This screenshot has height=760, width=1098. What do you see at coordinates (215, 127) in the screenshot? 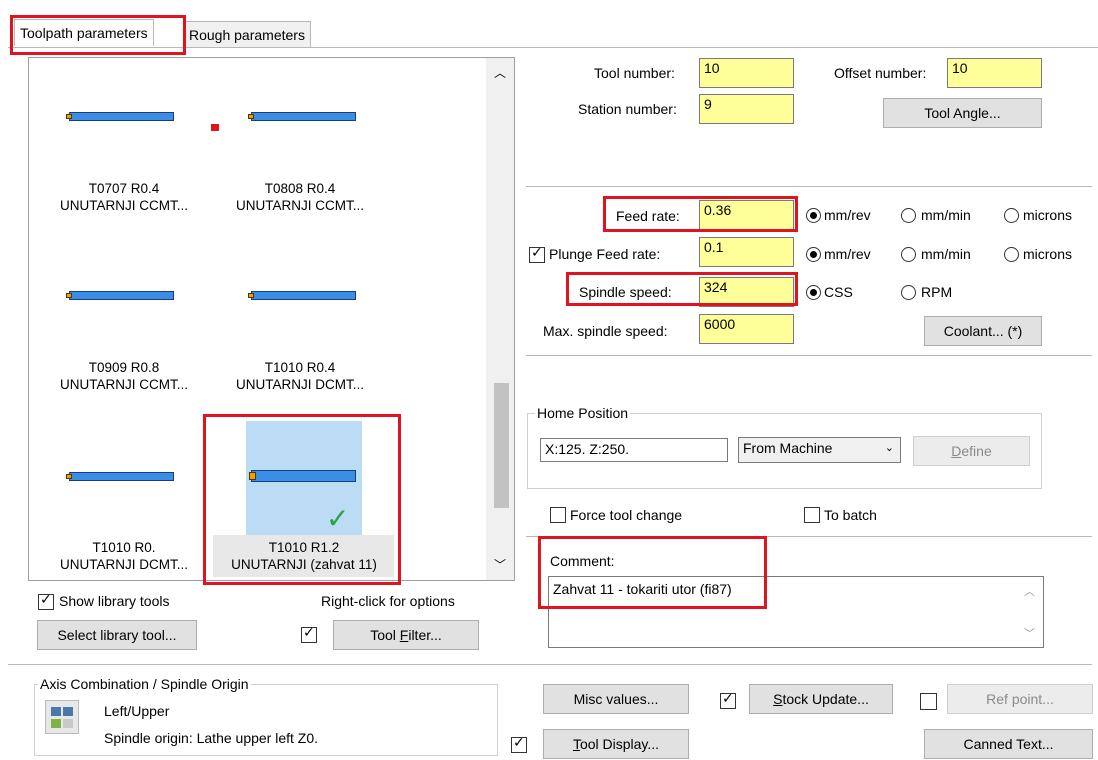
I see `red-marker` at bounding box center [215, 127].